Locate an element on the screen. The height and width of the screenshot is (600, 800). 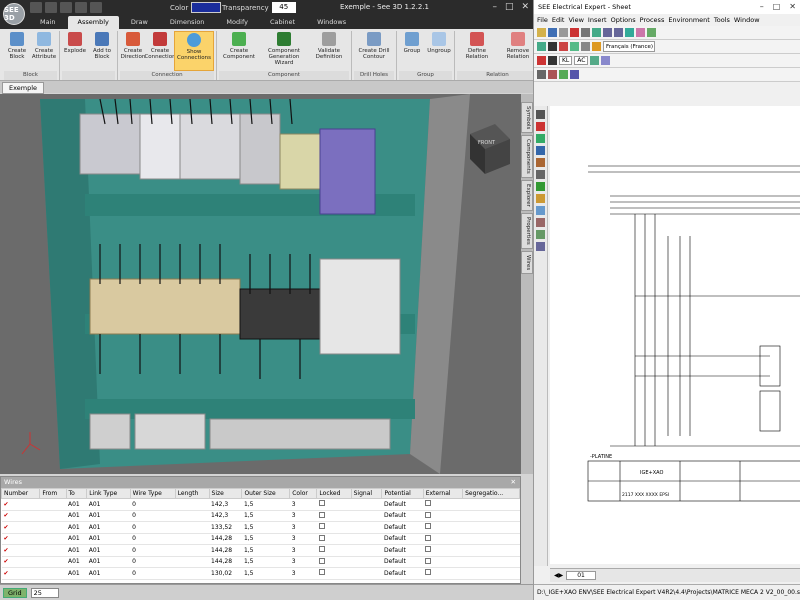
tab-draw: Draw is located at coordinates (139, 22).